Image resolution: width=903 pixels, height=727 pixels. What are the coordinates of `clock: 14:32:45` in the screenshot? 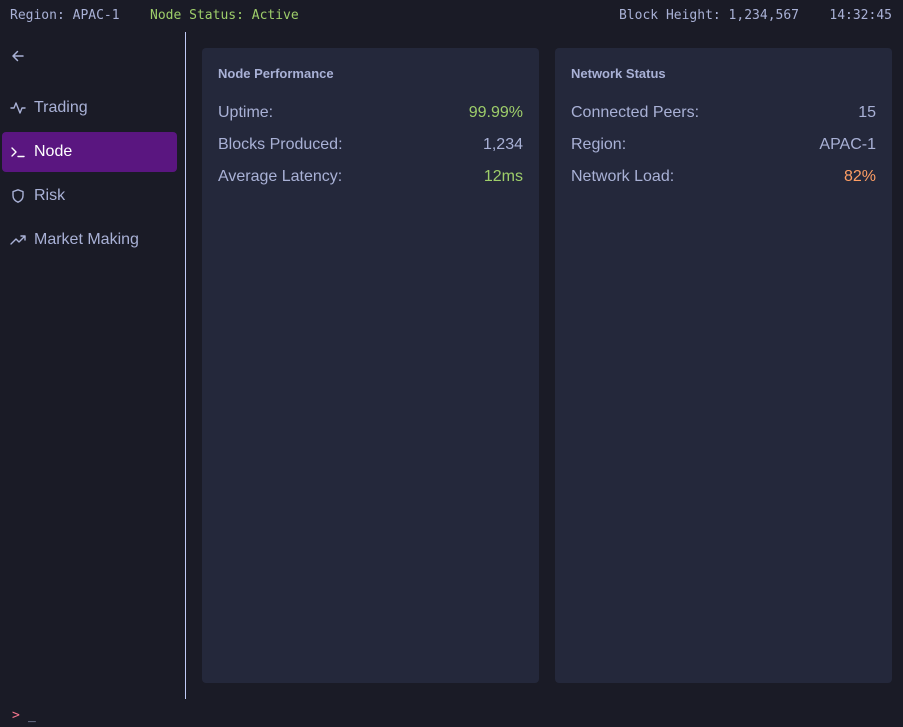 It's located at (860, 15).